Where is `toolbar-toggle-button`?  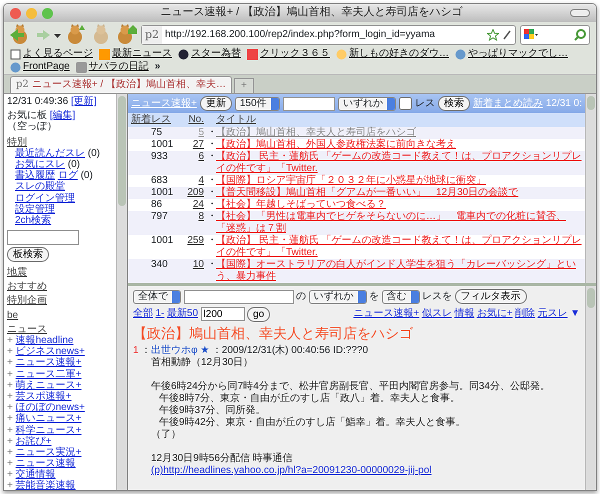
toolbar-toggle-button is located at coordinates (580, 13).